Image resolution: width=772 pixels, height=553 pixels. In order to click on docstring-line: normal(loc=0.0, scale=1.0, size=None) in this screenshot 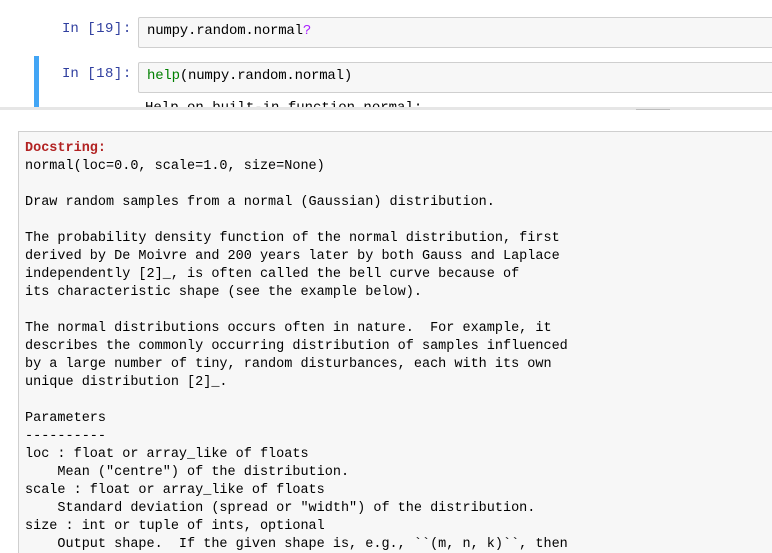, I will do `click(175, 166)`.